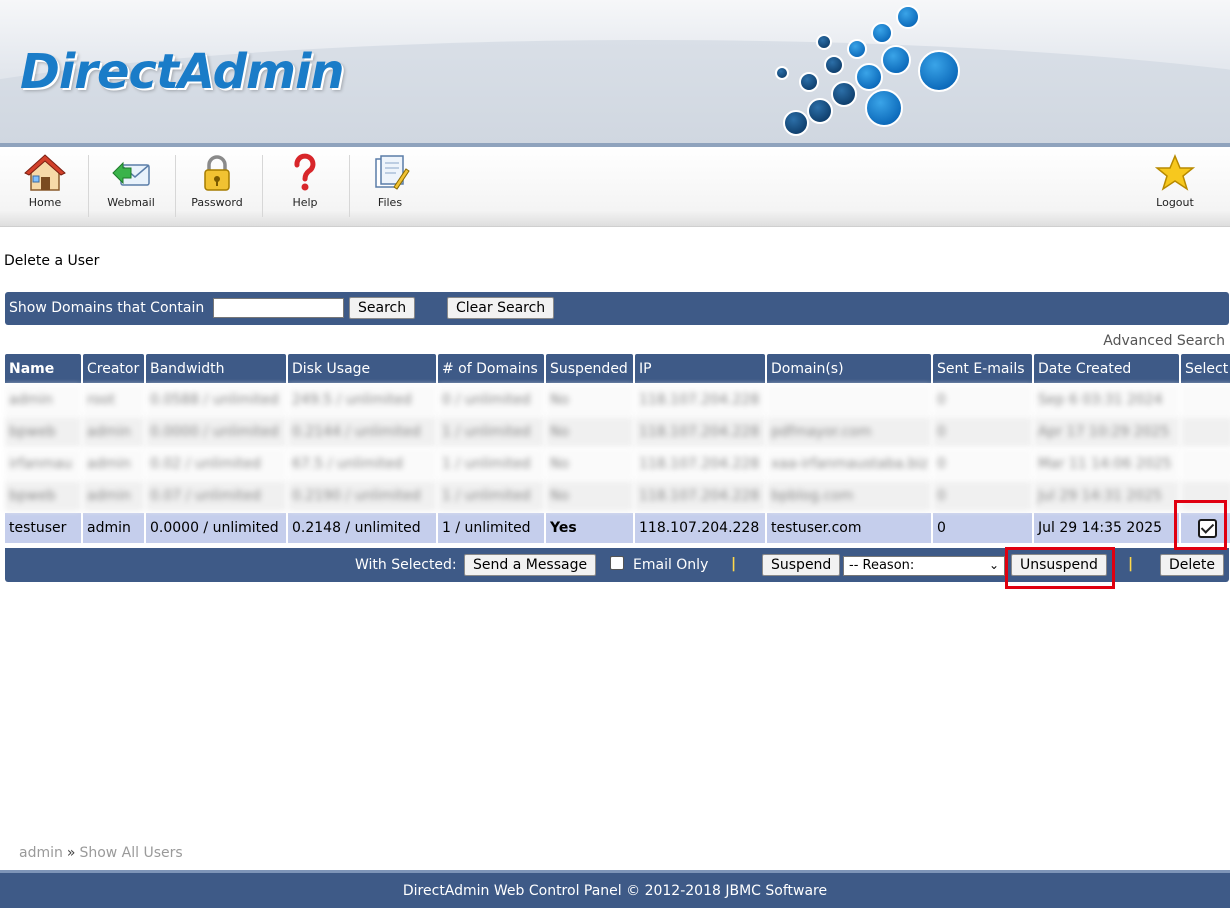 The image size is (1230, 909). I want to click on column-header-domain-count: # of Domains, so click(491, 368).